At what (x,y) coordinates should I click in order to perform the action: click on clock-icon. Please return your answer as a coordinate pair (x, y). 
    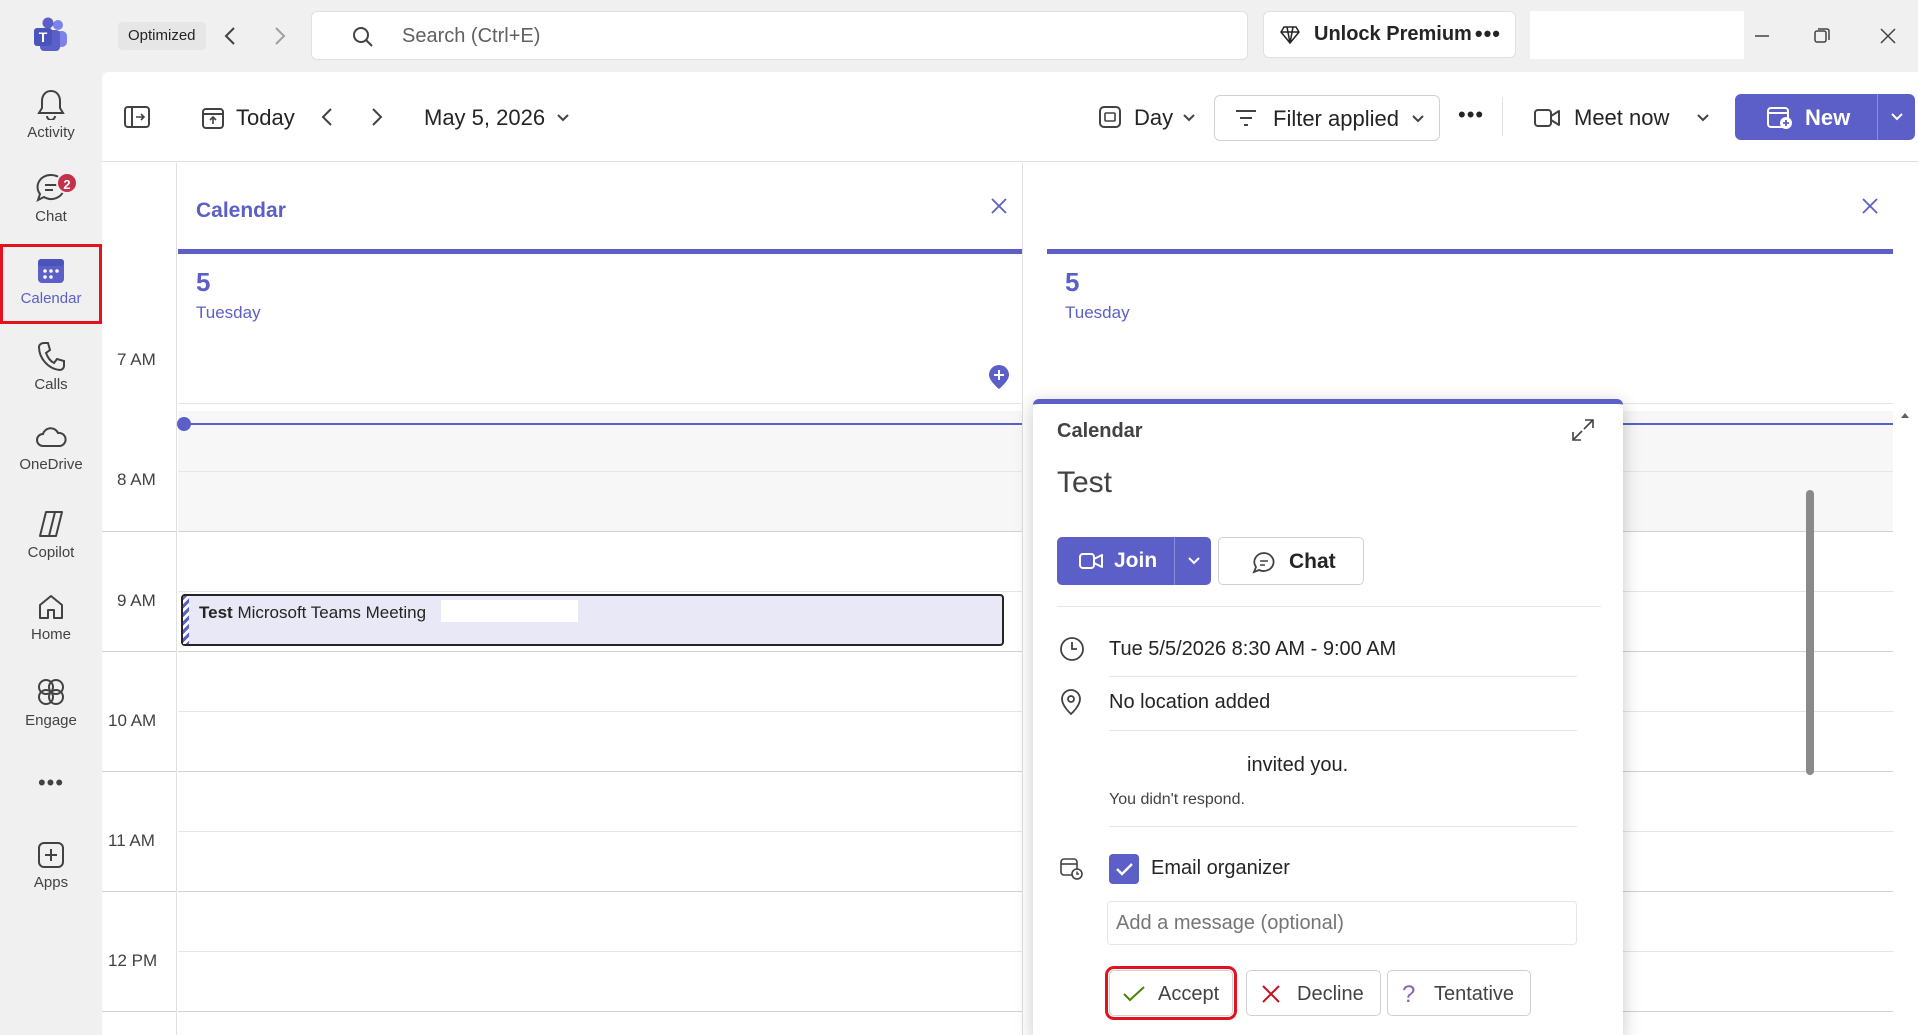
    Looking at the image, I should click on (1072, 649).